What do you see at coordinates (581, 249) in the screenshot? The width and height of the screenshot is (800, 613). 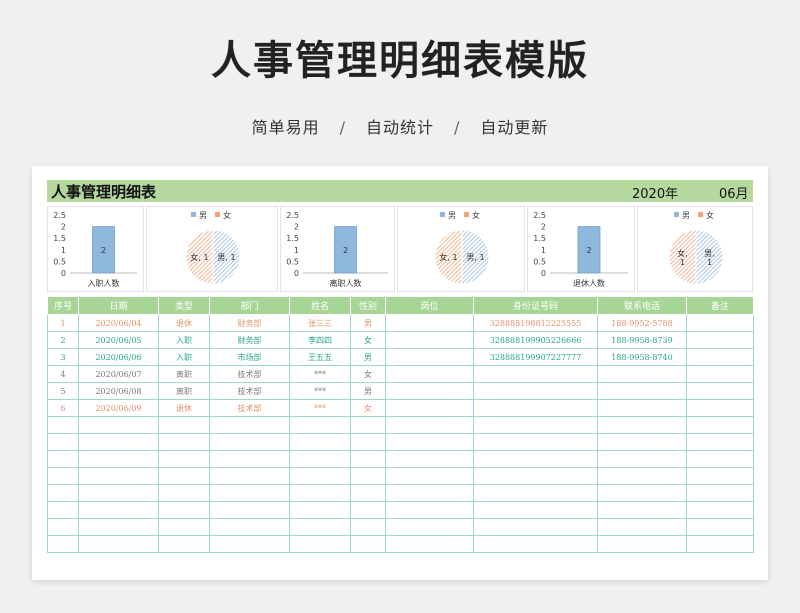 I see `bar-chart-retired: 0 0.5 1 1.5 2 2.5 2 退休人数` at bounding box center [581, 249].